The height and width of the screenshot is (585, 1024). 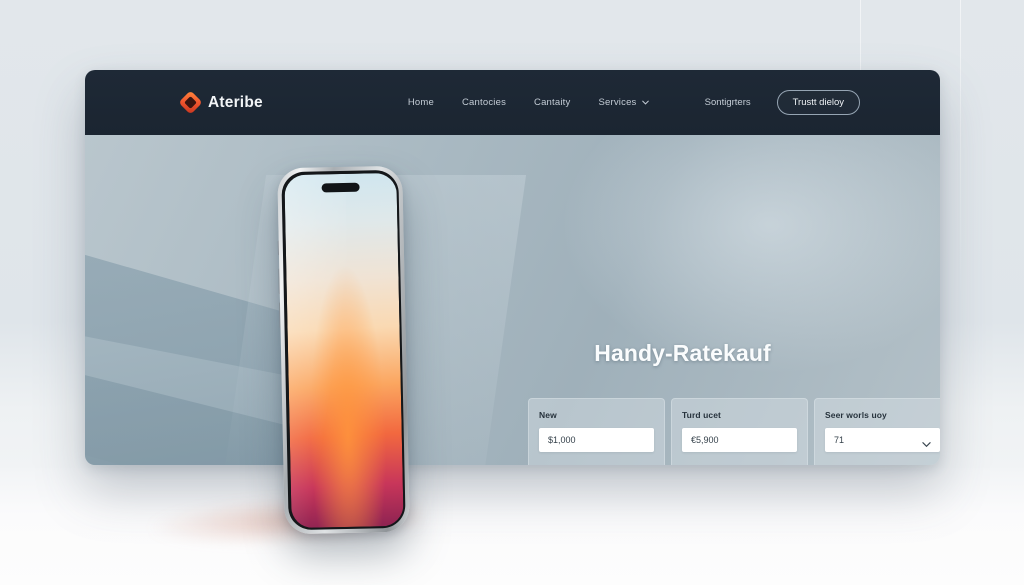 I want to click on nav-item-label: Home, so click(x=420, y=102).